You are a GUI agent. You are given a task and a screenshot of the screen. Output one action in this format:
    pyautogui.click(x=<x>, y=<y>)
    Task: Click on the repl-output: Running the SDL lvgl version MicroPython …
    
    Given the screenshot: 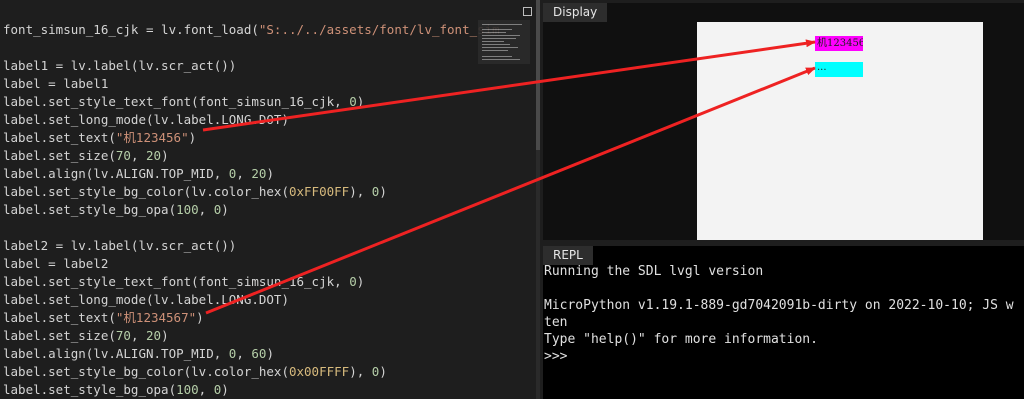 What is the action you would take?
    pyautogui.click(x=779, y=314)
    